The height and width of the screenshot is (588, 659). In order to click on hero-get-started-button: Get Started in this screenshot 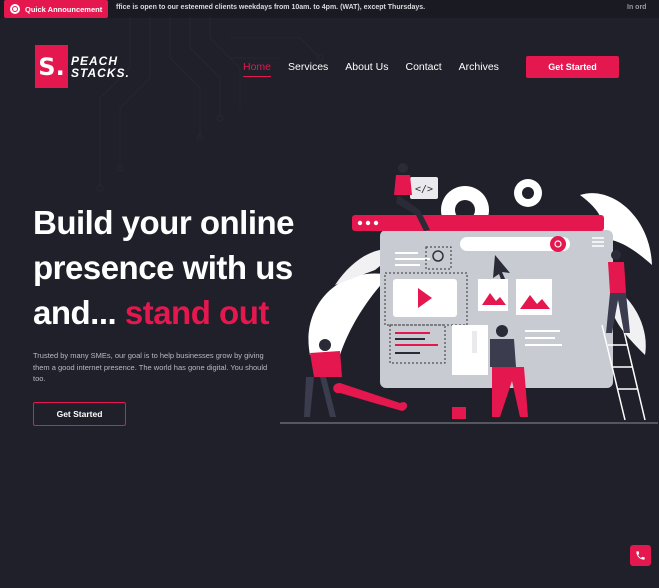, I will do `click(79, 414)`.